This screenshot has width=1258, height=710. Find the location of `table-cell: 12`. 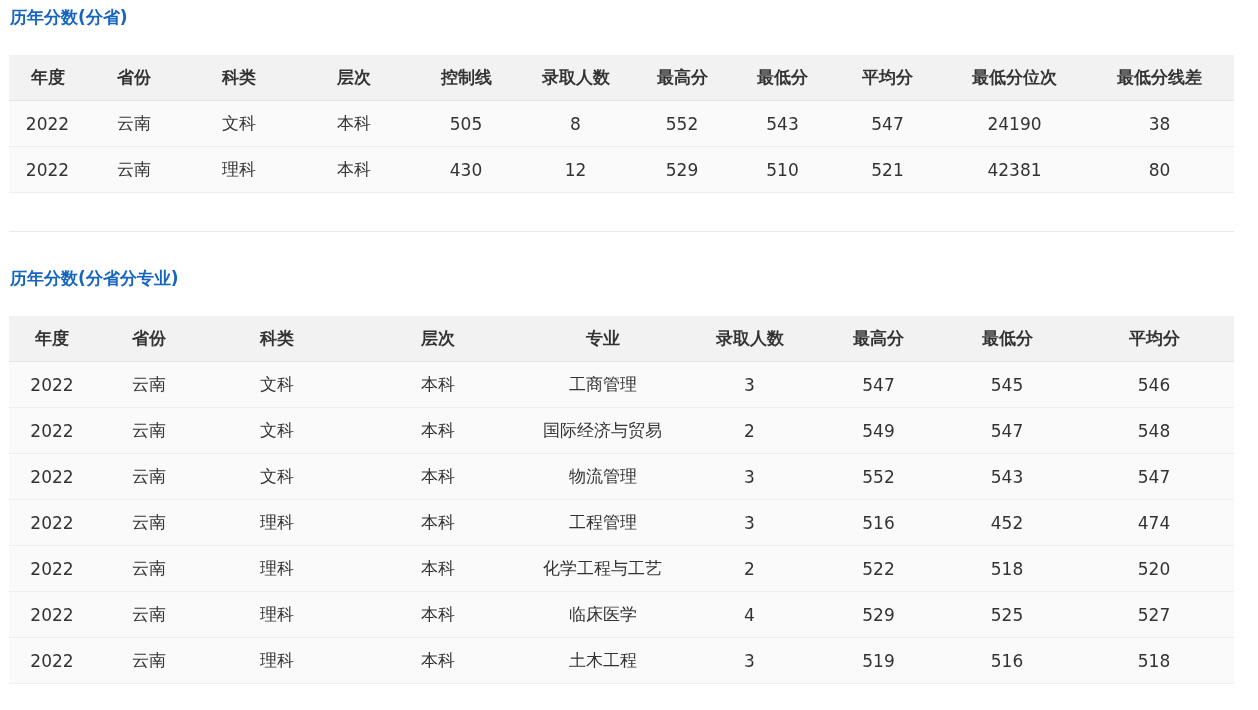

table-cell: 12 is located at coordinates (575, 169).